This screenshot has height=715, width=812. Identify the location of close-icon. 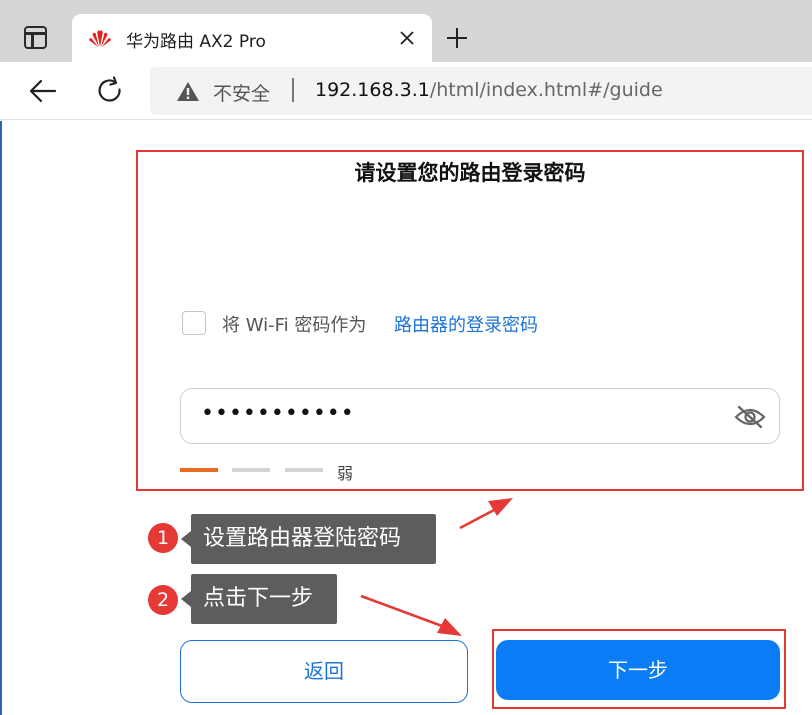
(407, 38).